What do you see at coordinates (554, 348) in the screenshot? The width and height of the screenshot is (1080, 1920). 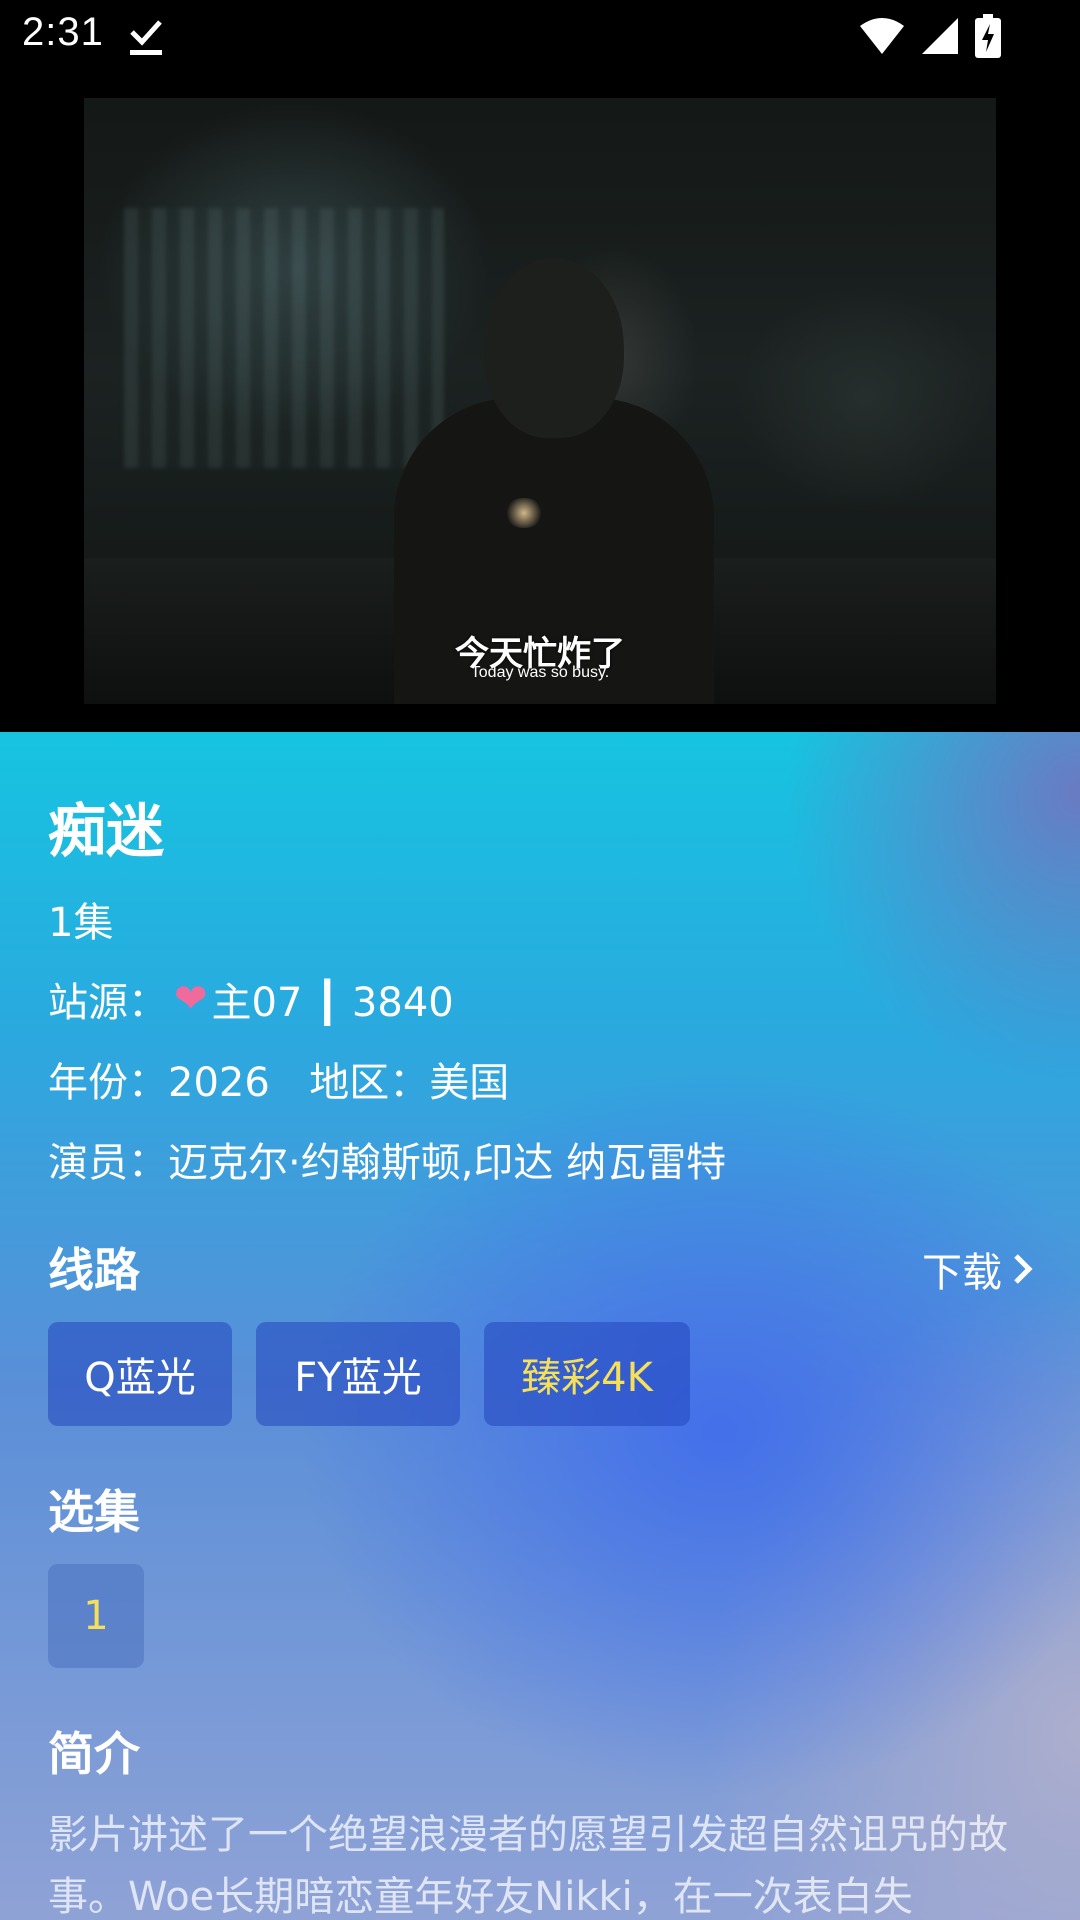 I see `video-scene-head` at bounding box center [554, 348].